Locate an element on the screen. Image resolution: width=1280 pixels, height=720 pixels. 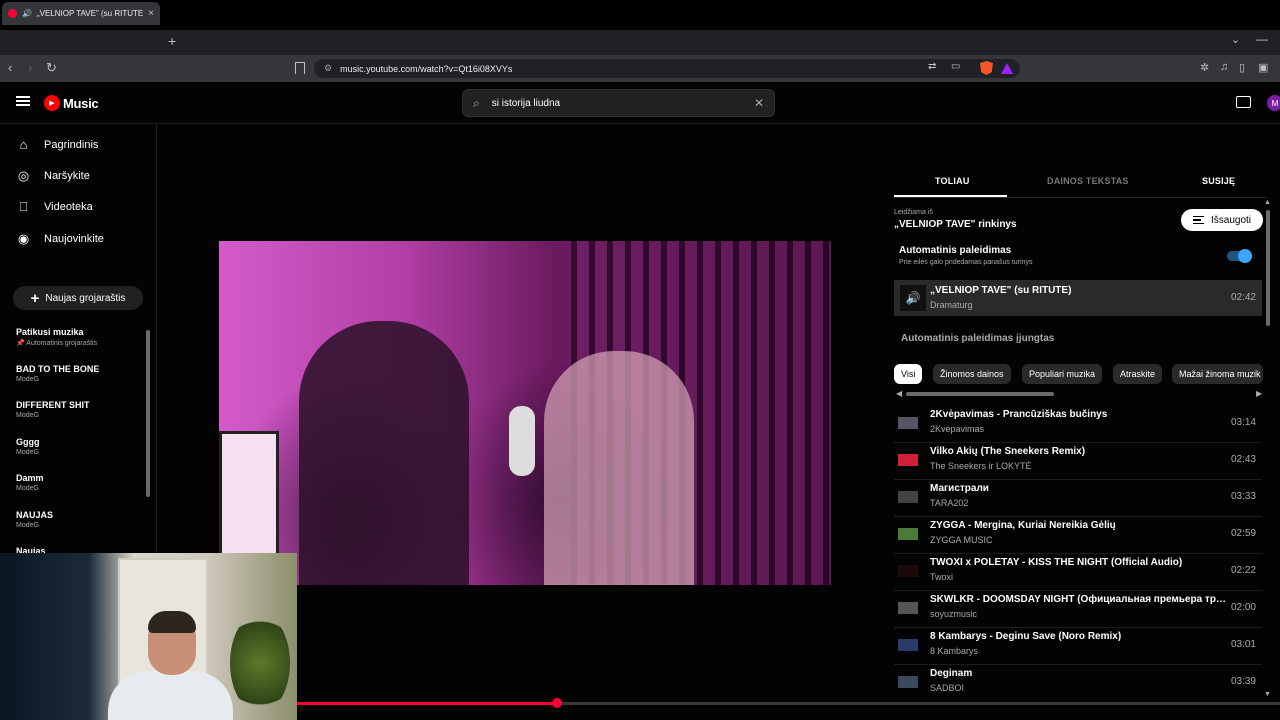
play-logo-icon: ▶ is located at coordinates (52, 103).